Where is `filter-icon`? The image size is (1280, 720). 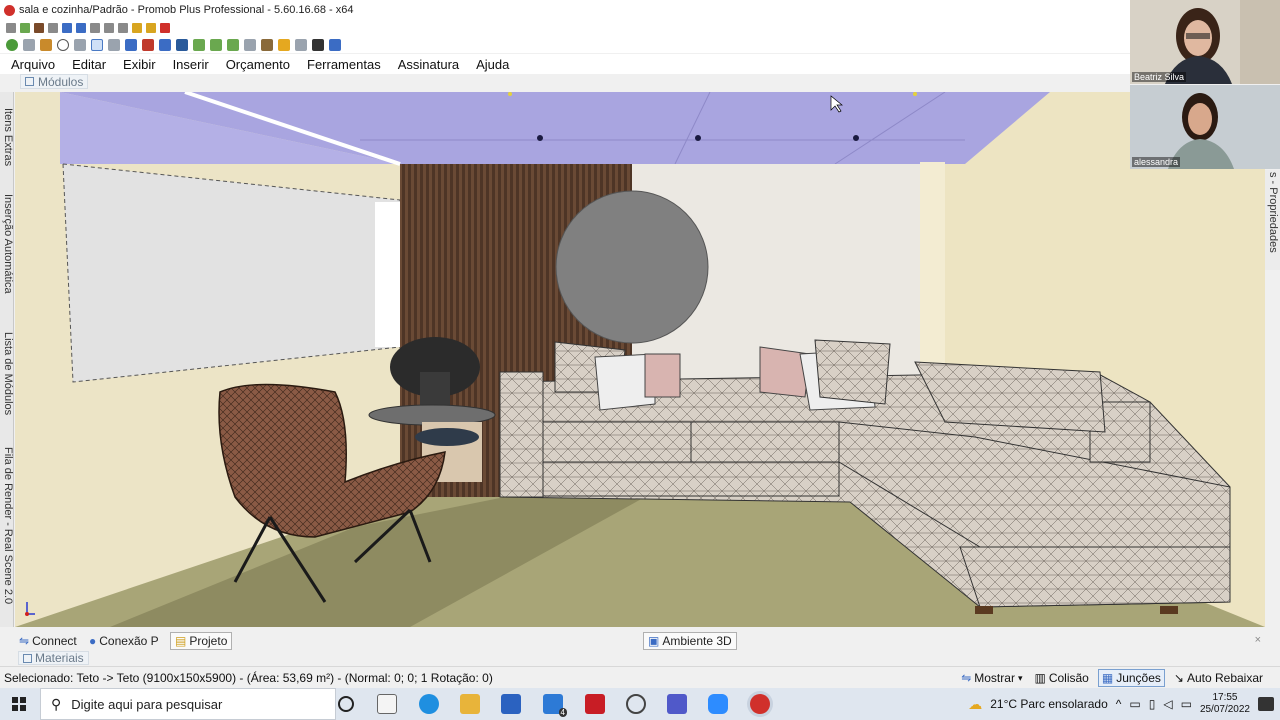
filter-icon is located at coordinates (131, 44).